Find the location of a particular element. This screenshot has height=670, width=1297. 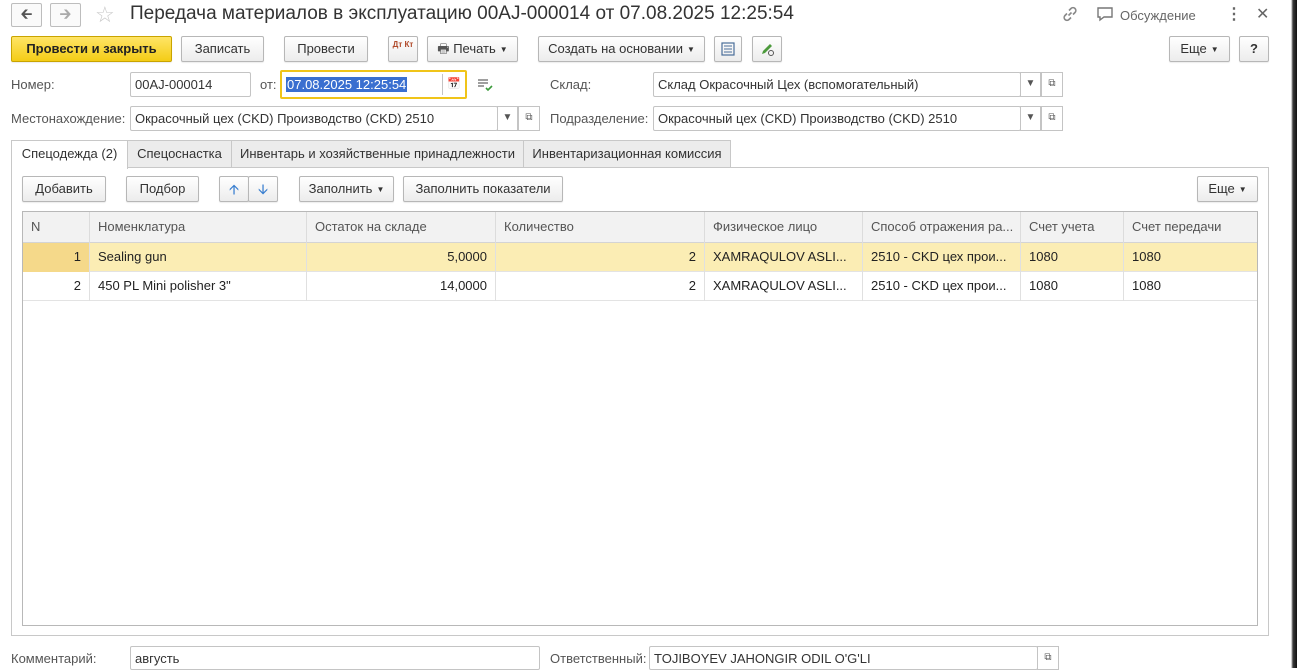

responsible-label: Ответственный: is located at coordinates (598, 658).